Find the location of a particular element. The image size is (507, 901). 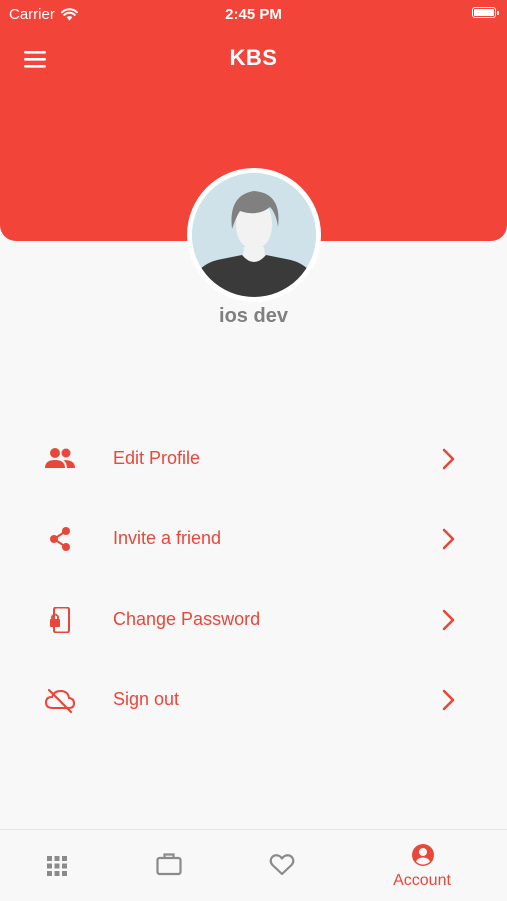

menu-item-change-password: Change Password is located at coordinates (253, 620).